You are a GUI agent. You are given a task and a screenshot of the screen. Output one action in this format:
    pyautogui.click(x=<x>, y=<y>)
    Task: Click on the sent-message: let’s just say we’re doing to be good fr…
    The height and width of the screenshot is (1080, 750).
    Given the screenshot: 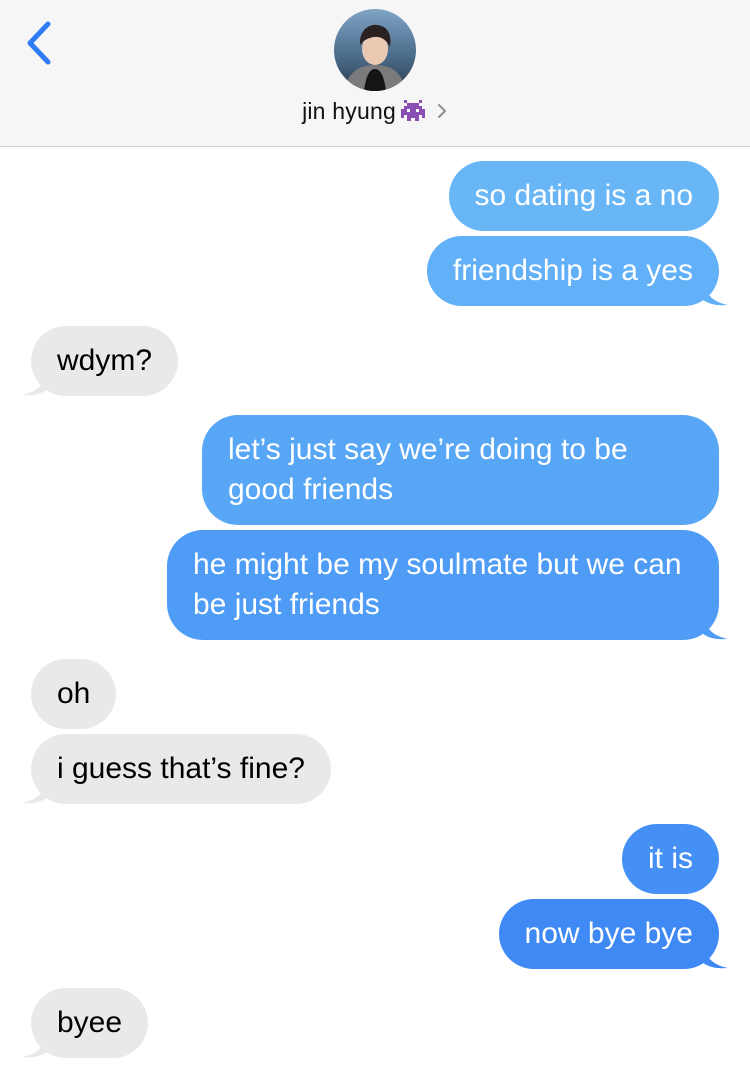 What is the action you would take?
    pyautogui.click(x=460, y=470)
    